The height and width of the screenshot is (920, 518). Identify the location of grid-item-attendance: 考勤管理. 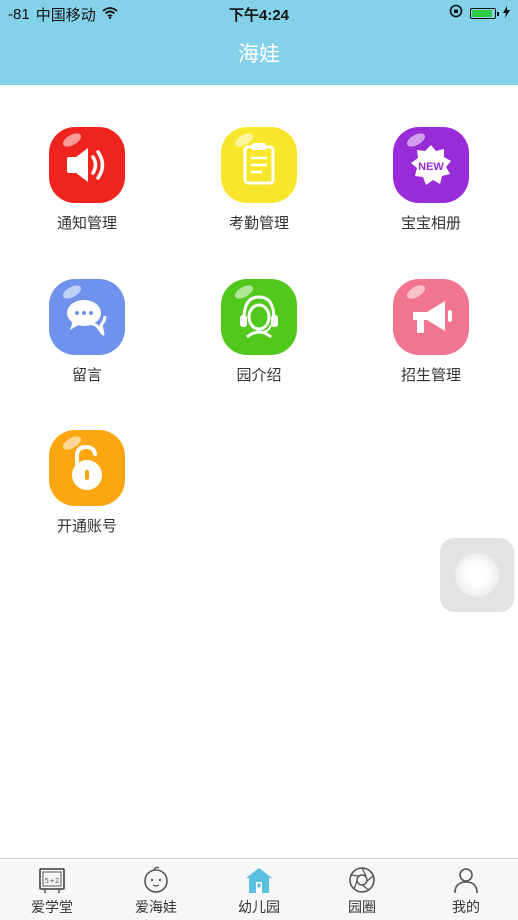
(259, 180).